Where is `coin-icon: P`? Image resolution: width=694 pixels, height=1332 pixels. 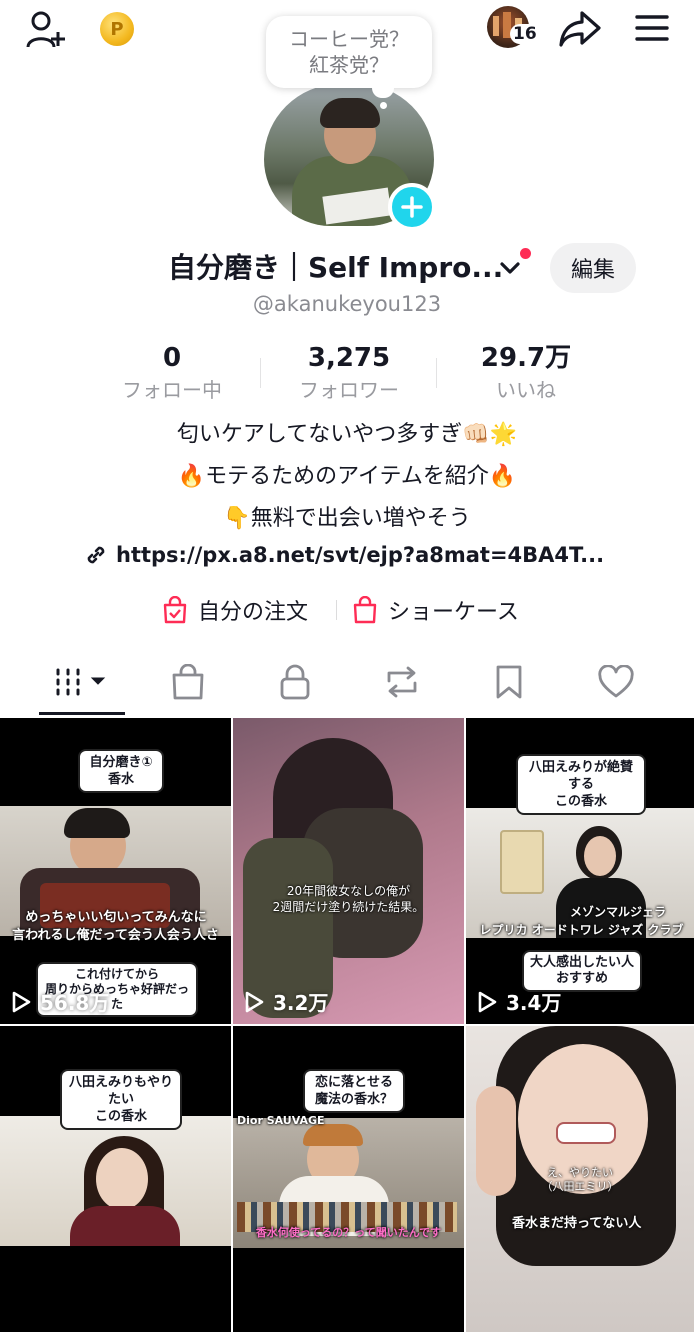 coin-icon: P is located at coordinates (117, 29).